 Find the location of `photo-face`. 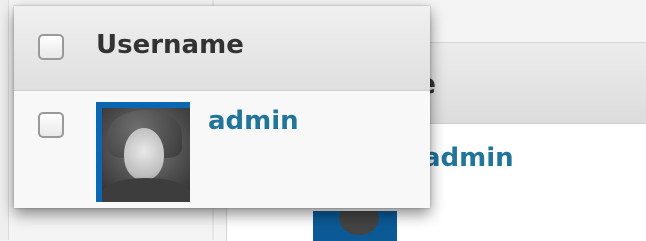

photo-face is located at coordinates (144, 154).